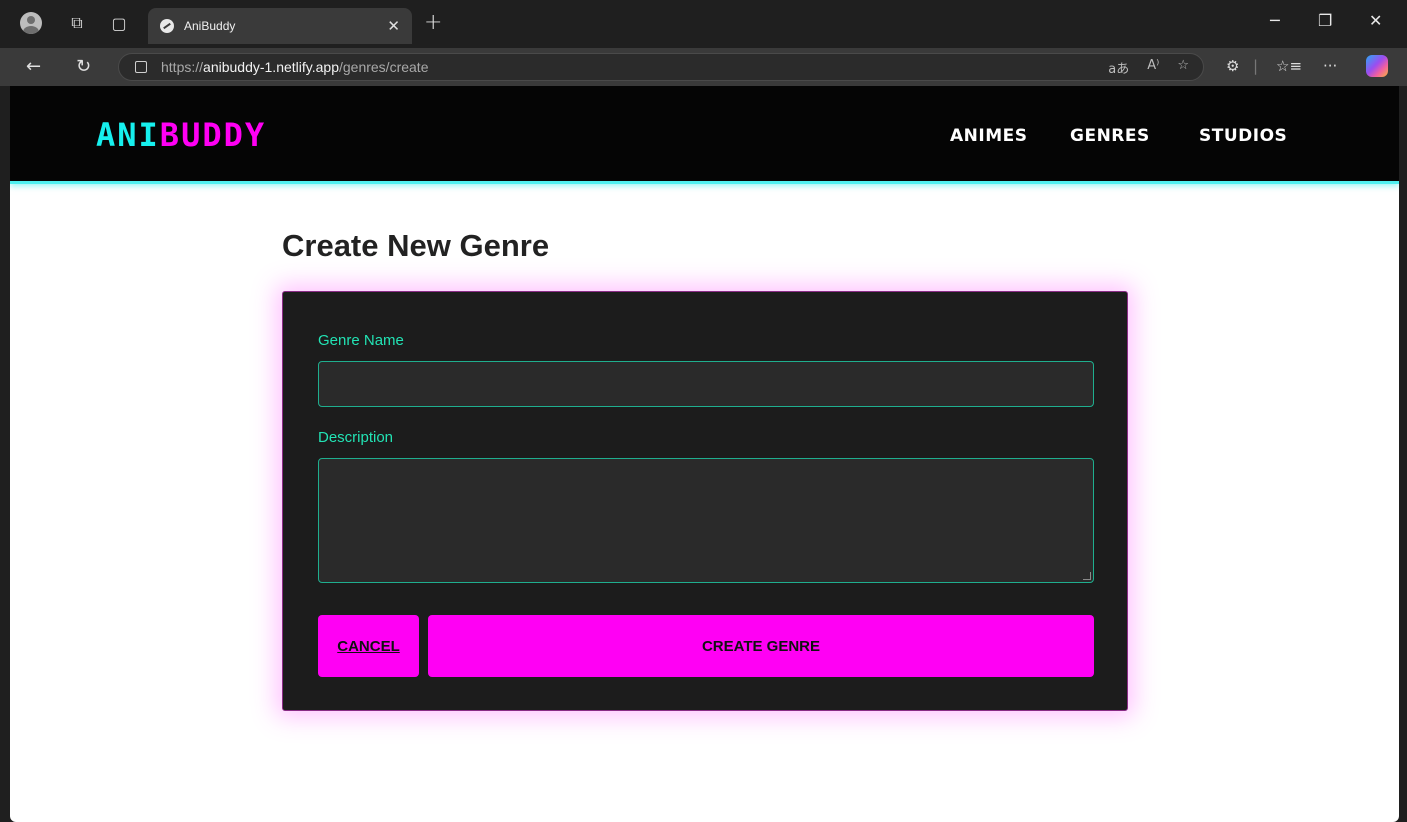  What do you see at coordinates (1118, 67) in the screenshot?
I see `translate-icon: aあ` at bounding box center [1118, 67].